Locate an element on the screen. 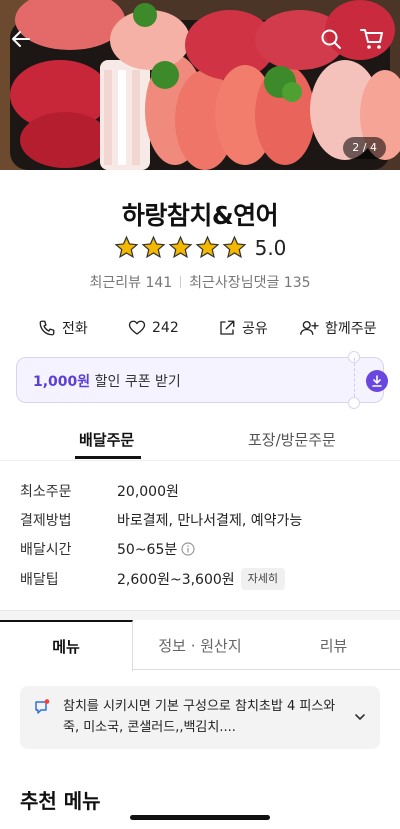 The height and width of the screenshot is (829, 400). like-count: 242 is located at coordinates (165, 328).